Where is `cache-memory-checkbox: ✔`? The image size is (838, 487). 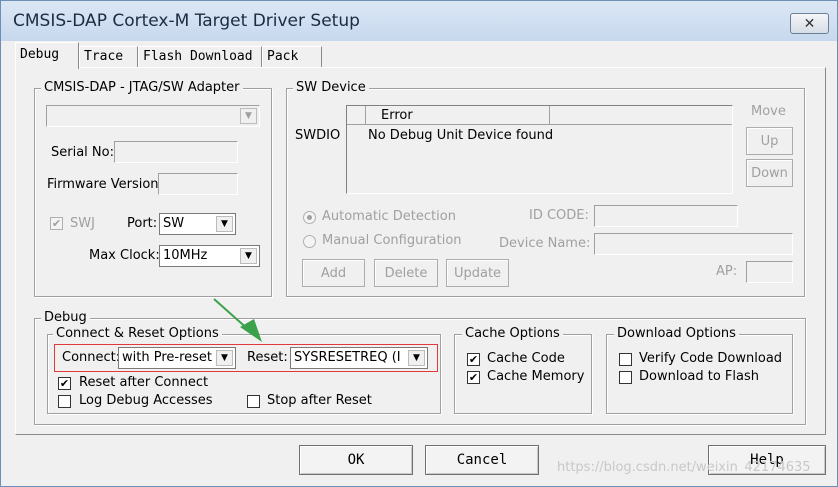
cache-memory-checkbox: ✔ is located at coordinates (473, 377).